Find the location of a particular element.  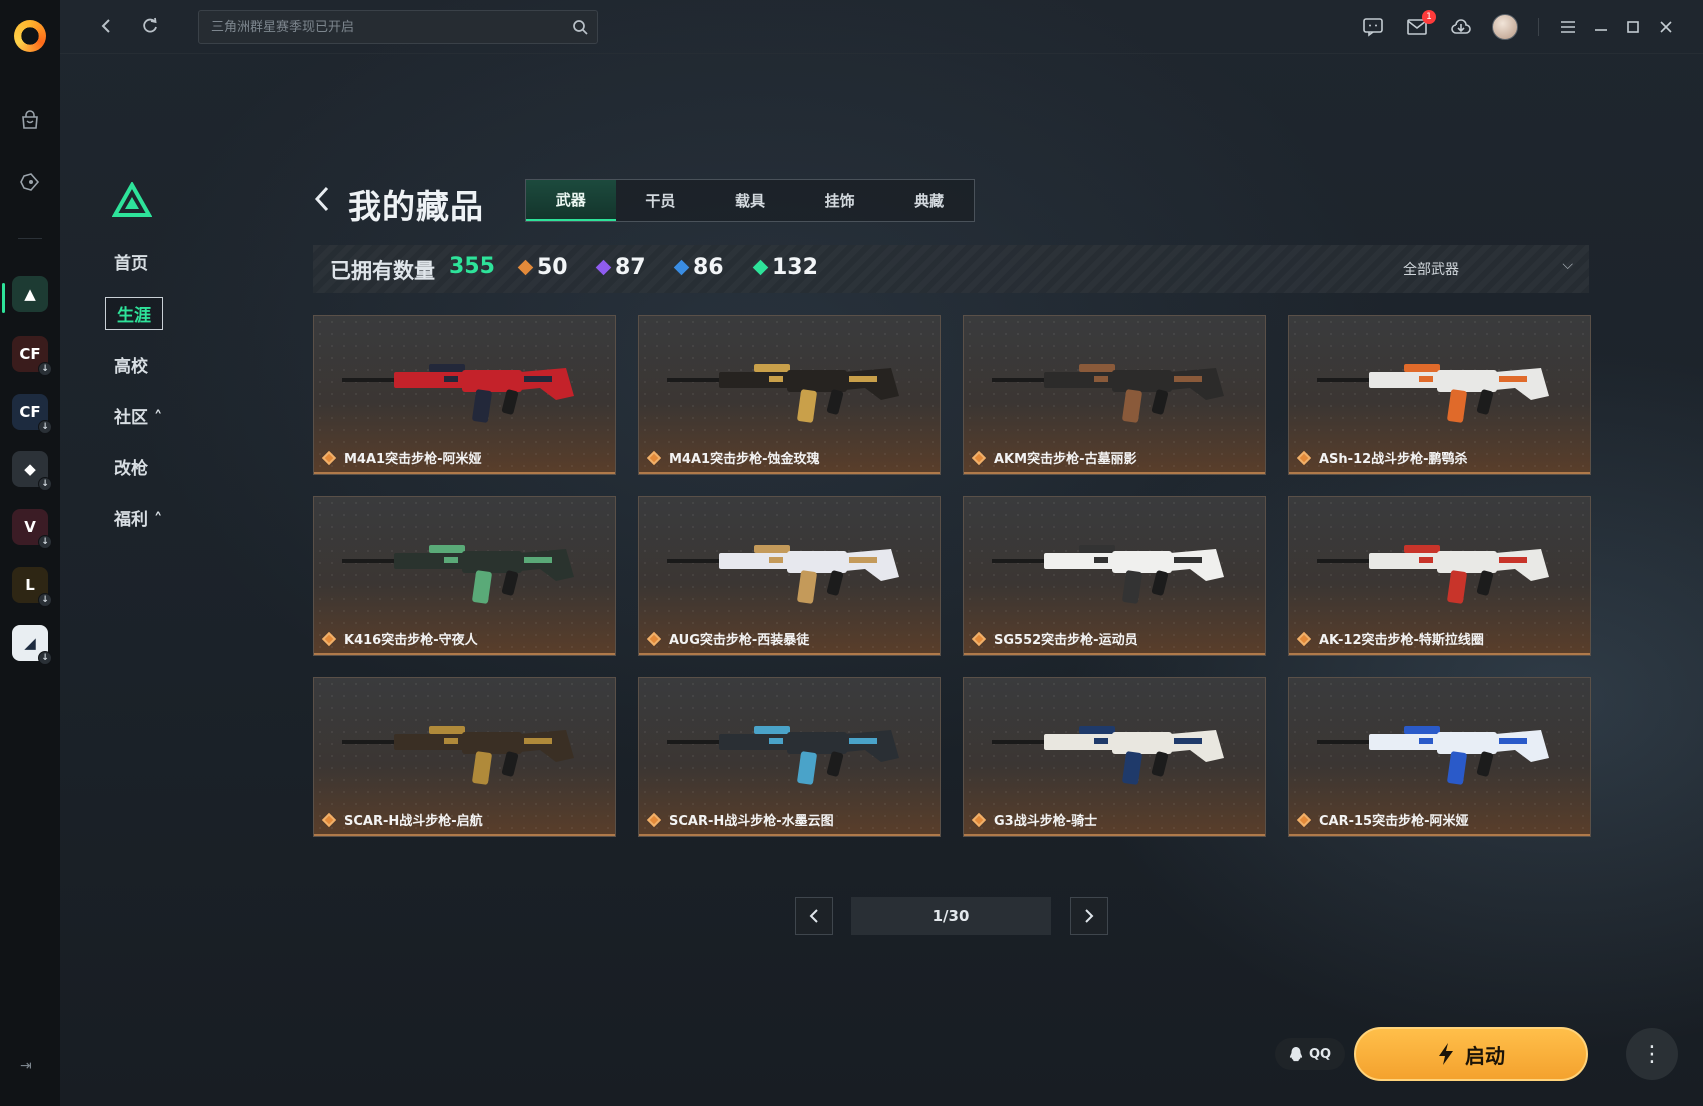

rarity-count-value: 86 is located at coordinates (708, 267).